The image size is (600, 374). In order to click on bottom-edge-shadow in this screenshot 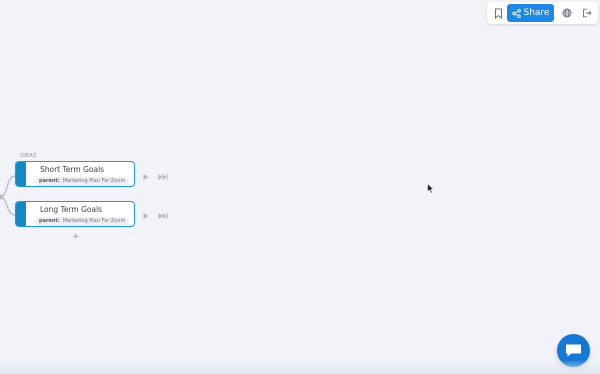, I will do `click(300, 367)`.